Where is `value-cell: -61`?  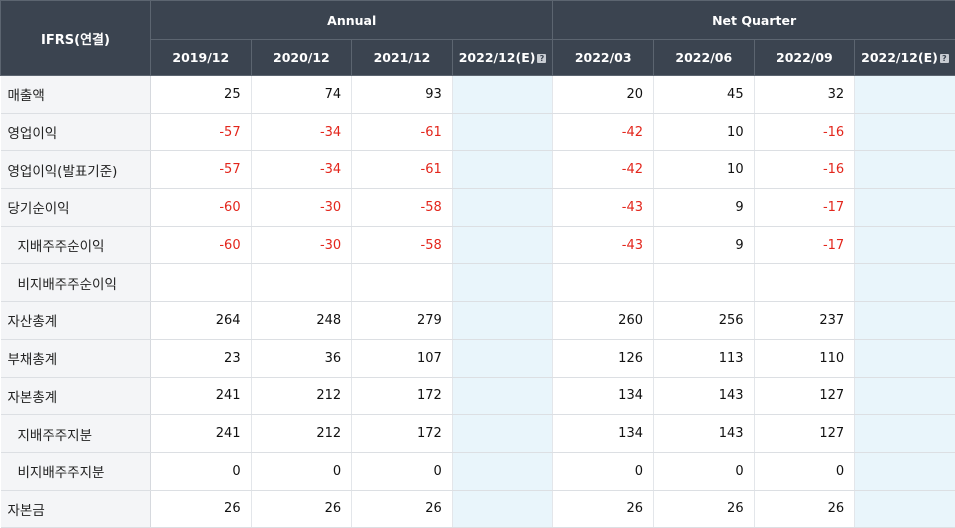 value-cell: -61 is located at coordinates (402, 132).